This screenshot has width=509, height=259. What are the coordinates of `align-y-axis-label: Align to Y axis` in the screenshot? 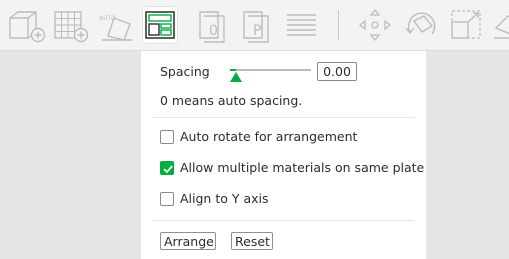 It's located at (224, 199).